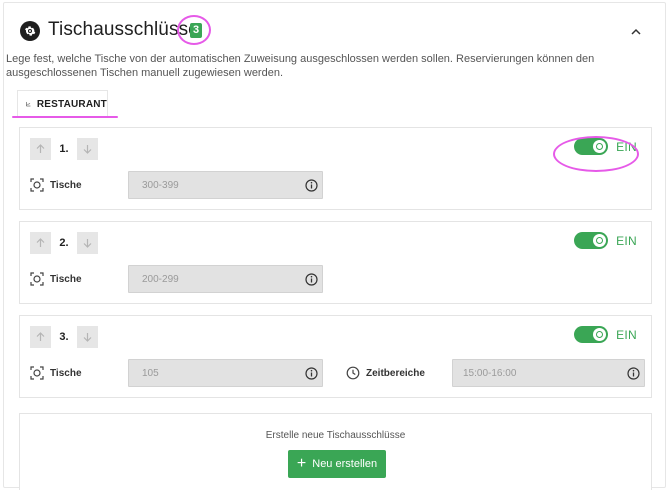  What do you see at coordinates (548, 373) in the screenshot?
I see `time-range-input: 15:00-16:00` at bounding box center [548, 373].